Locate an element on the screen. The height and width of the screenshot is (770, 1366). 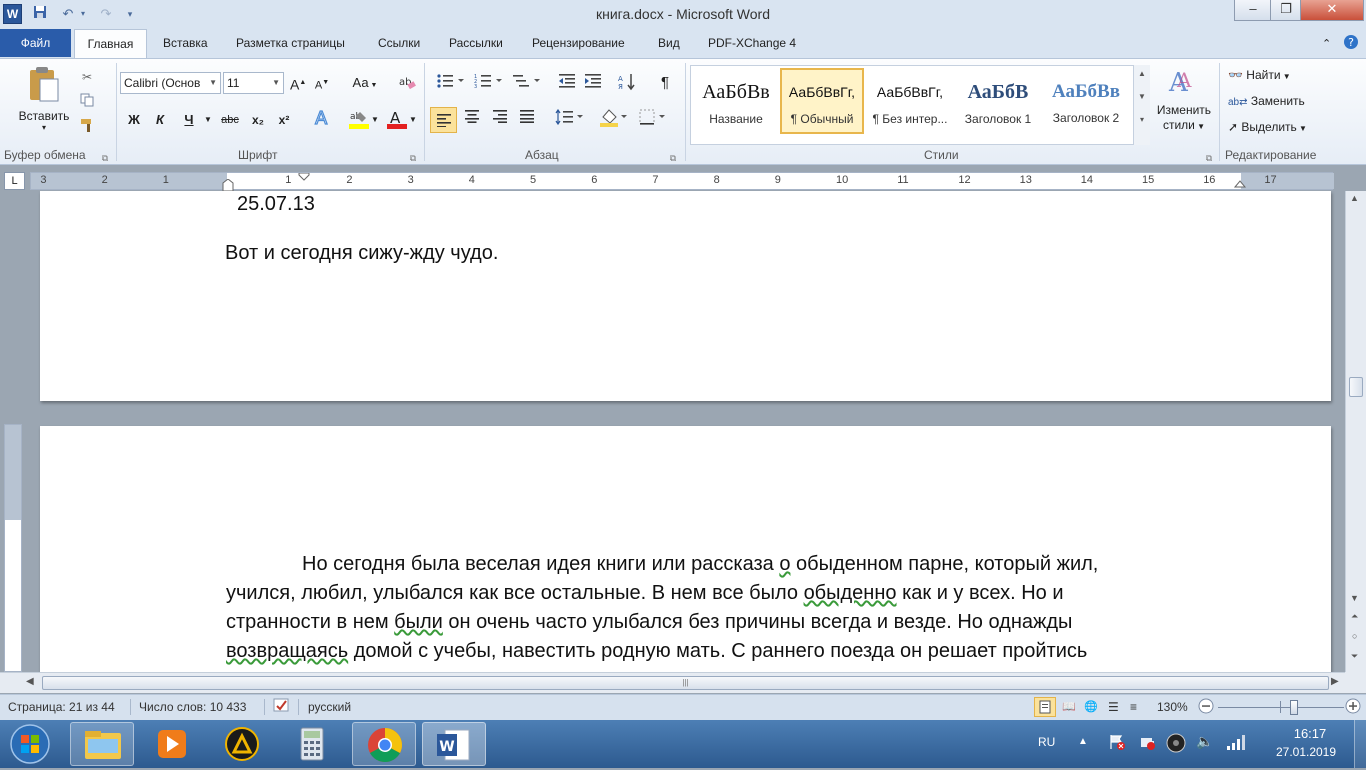
network-signal-icon is located at coordinates (1236, 743).